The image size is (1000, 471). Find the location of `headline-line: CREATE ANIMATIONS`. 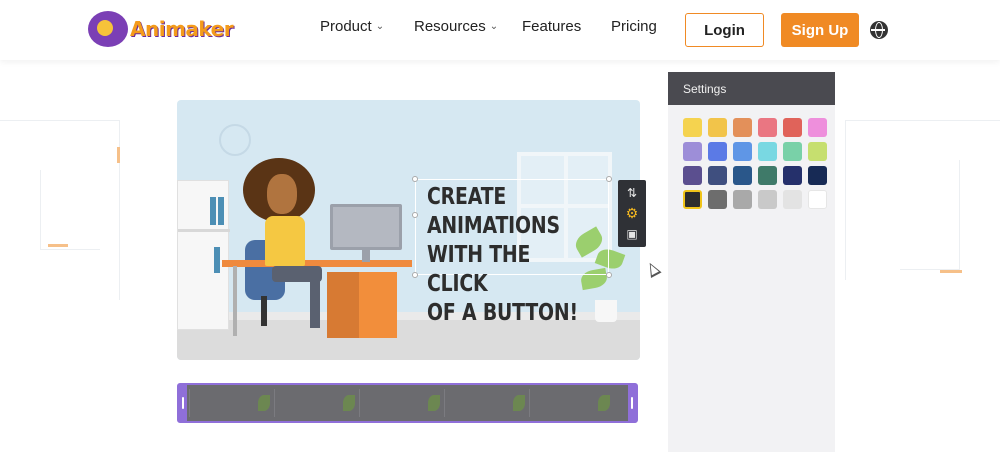

headline-line: CREATE ANIMATIONS is located at coordinates (493, 211).